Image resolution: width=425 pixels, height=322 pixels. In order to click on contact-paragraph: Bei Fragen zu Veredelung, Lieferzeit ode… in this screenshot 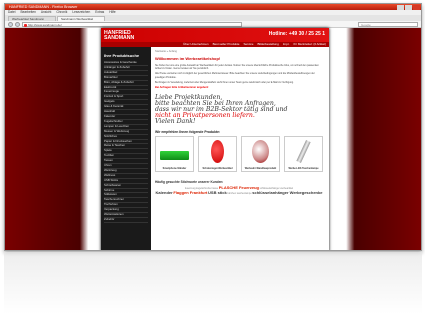, I will do `click(224, 82)`.